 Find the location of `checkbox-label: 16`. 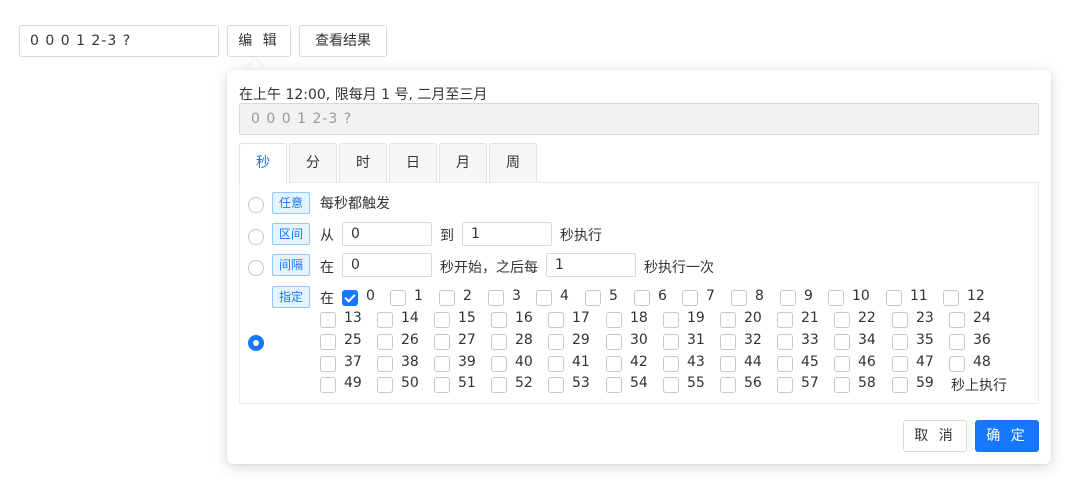

checkbox-label: 16 is located at coordinates (524, 318).